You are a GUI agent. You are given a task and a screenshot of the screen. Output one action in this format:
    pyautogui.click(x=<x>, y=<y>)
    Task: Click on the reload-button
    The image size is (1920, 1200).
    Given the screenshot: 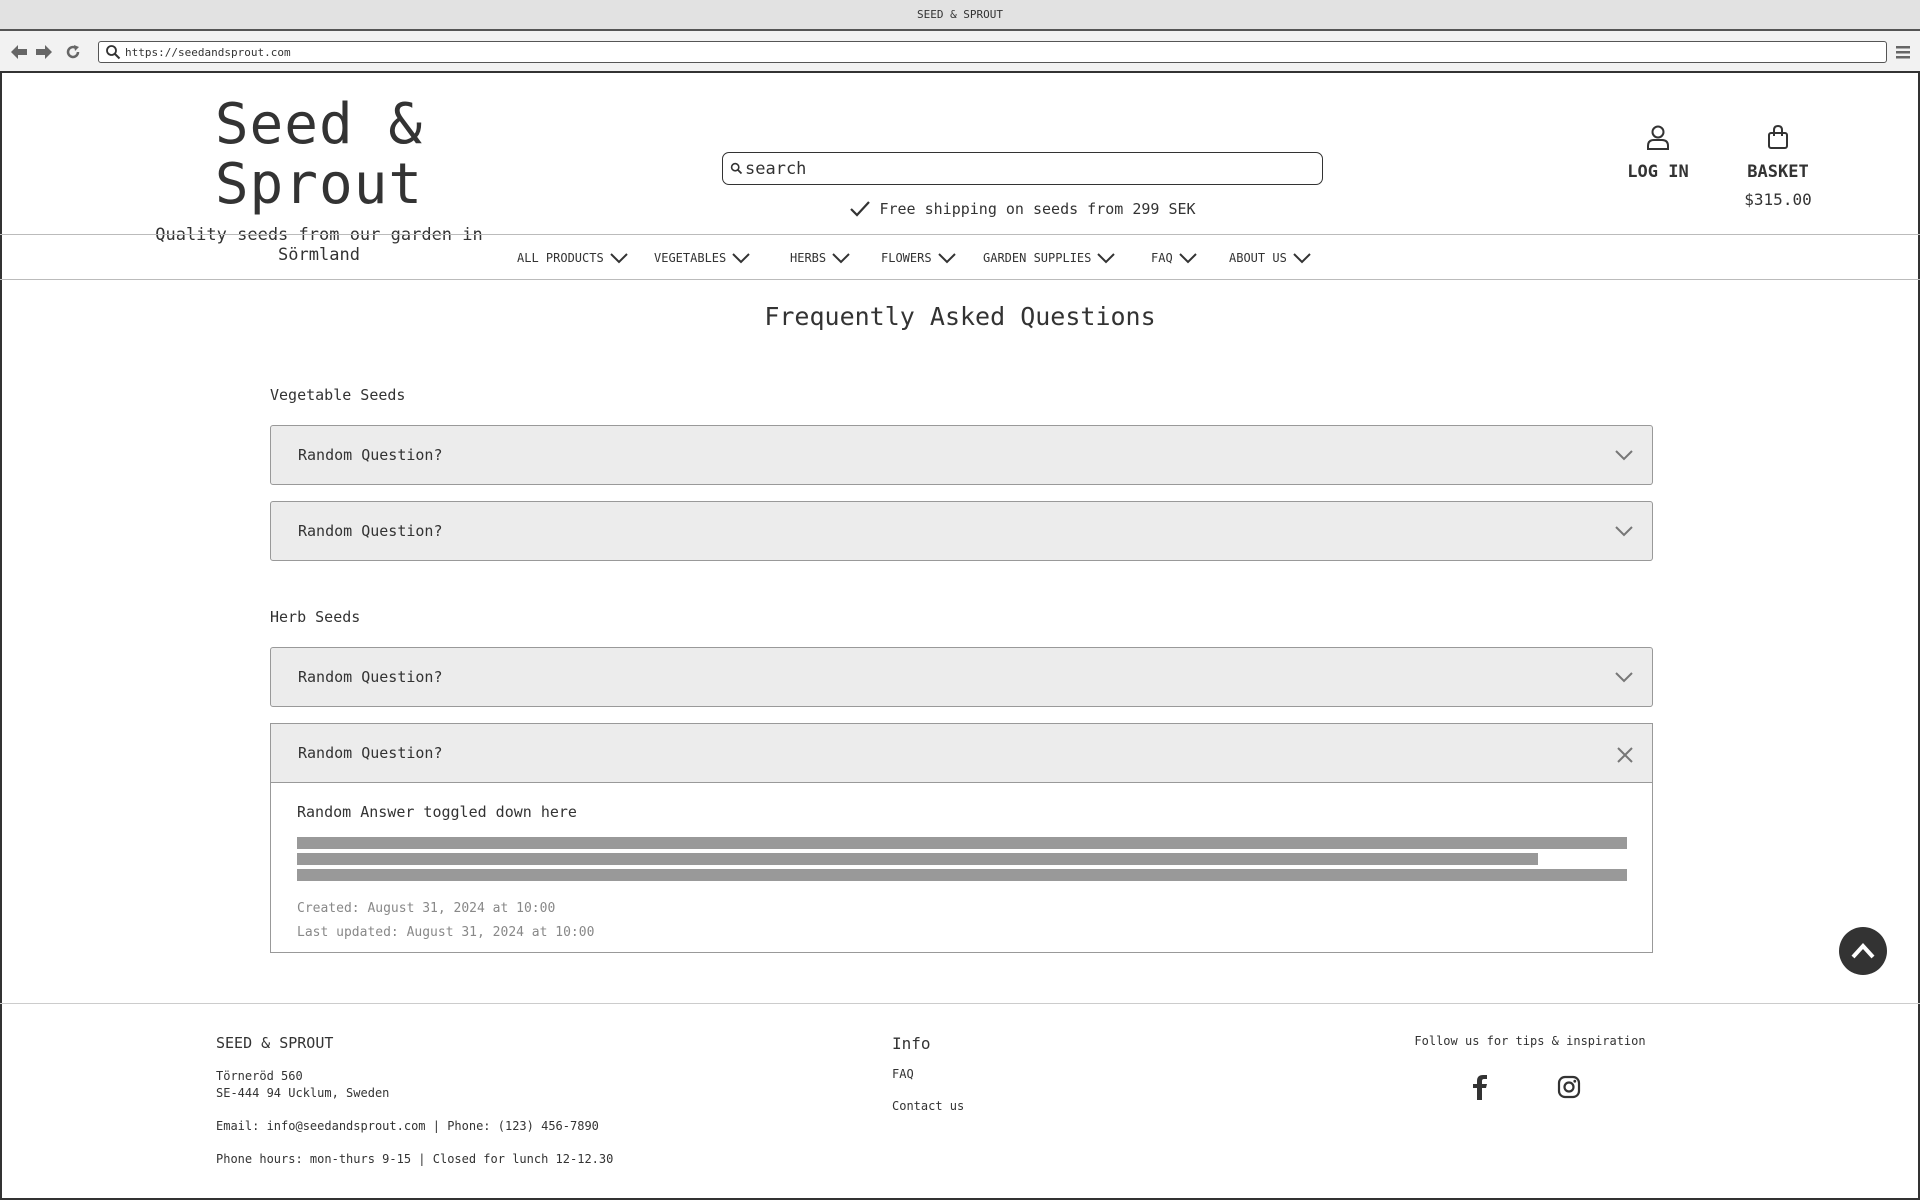 What is the action you would take?
    pyautogui.click(x=73, y=52)
    